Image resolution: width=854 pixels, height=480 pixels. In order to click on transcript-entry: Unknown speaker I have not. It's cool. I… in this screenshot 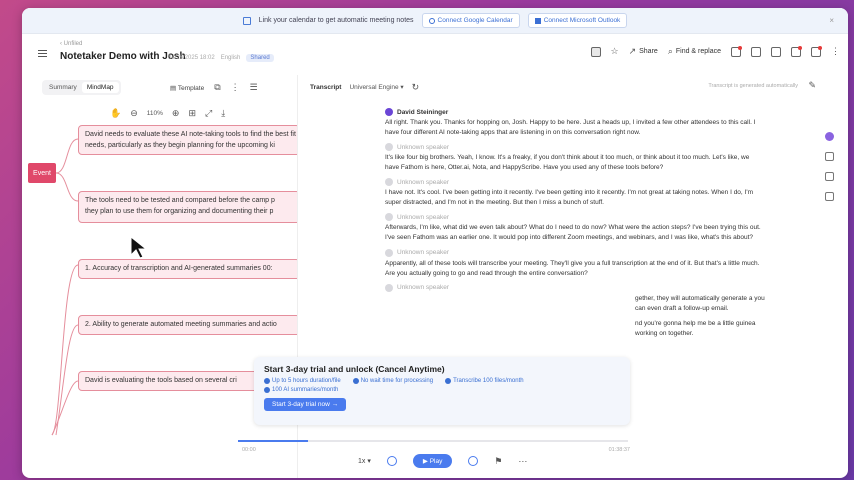, I will do `click(575, 193)`.